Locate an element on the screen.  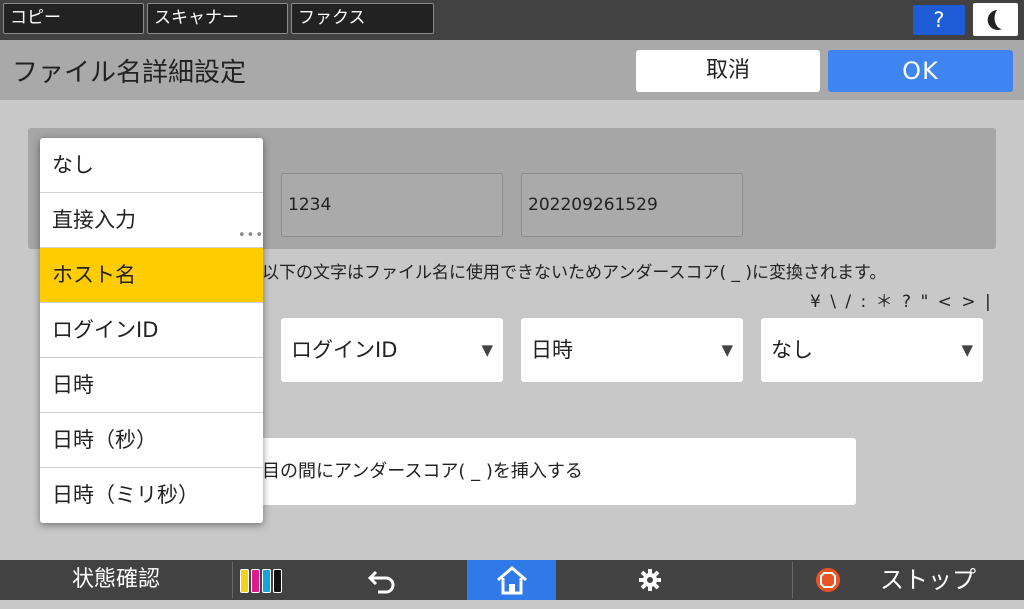
select-part-2: ログインID ▼ is located at coordinates (392, 350).